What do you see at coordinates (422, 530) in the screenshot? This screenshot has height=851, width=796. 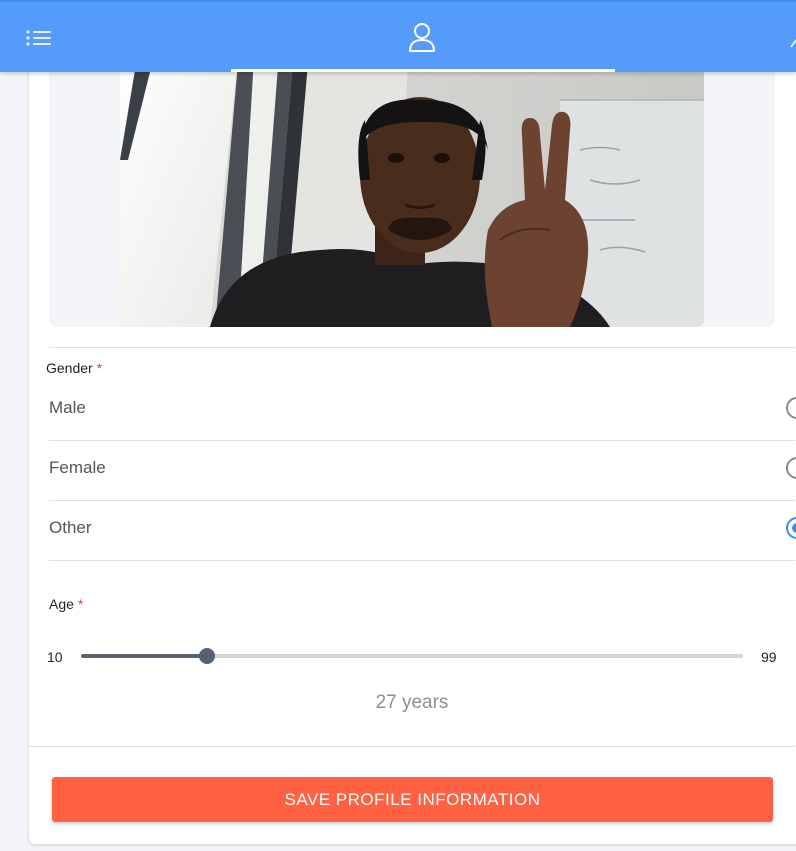 I see `gender-option-other: Other` at bounding box center [422, 530].